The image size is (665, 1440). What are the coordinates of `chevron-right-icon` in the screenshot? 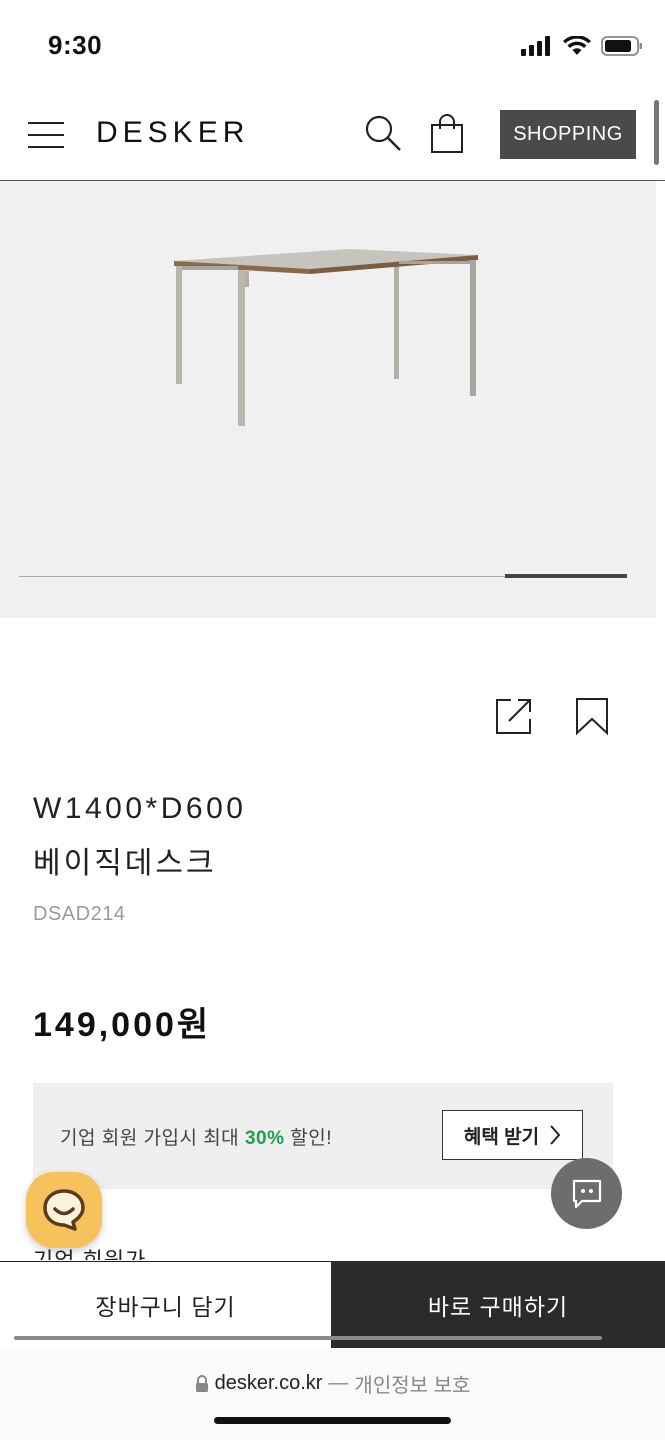 It's located at (555, 1135).